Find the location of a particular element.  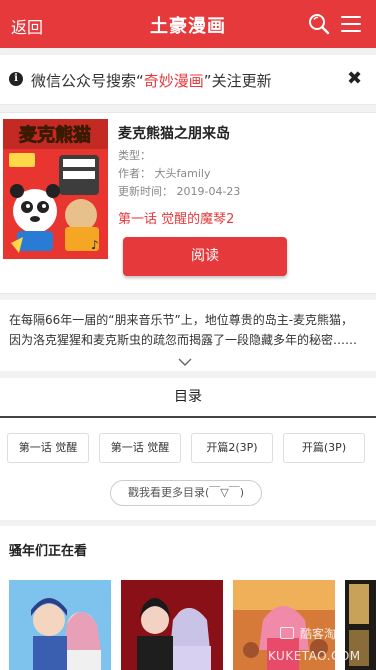

chapter-item: 开篇(3P) is located at coordinates (324, 448).